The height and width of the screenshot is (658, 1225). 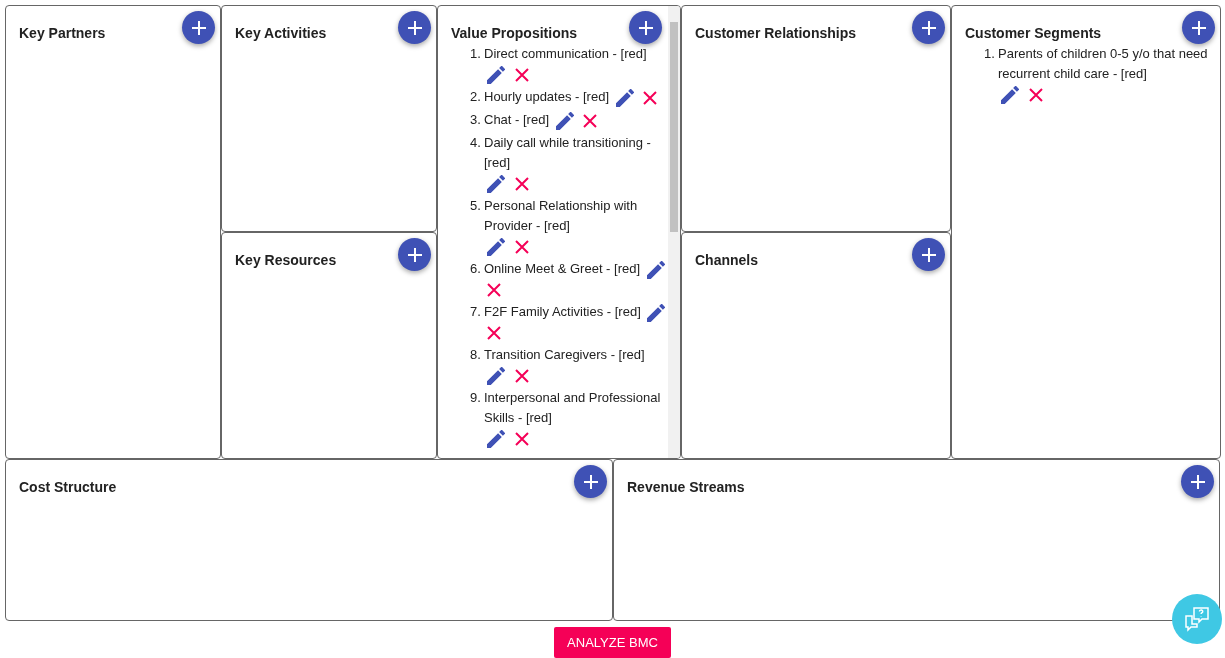 What do you see at coordinates (562, 269) in the screenshot?
I see `item-text: Online Meet & Greet - [red]` at bounding box center [562, 269].